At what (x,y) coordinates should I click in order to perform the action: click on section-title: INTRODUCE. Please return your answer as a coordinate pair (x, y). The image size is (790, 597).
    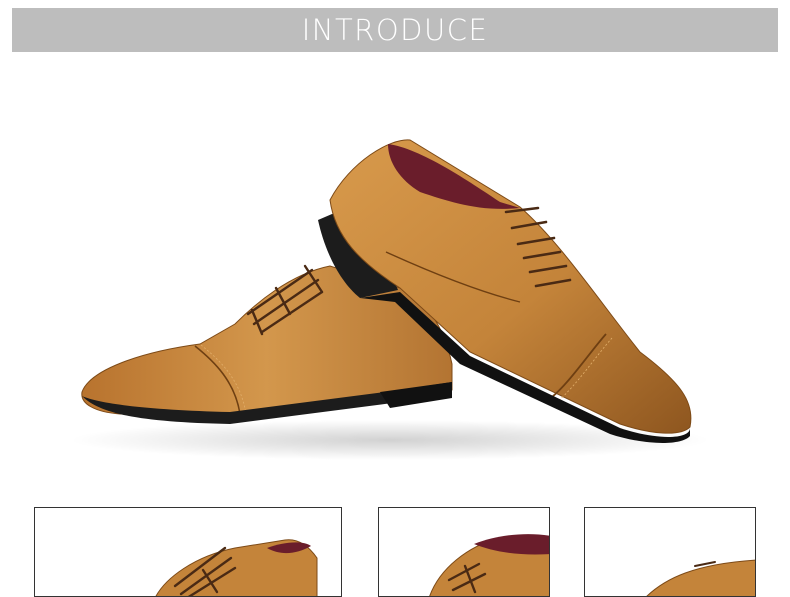
    Looking at the image, I should click on (395, 30).